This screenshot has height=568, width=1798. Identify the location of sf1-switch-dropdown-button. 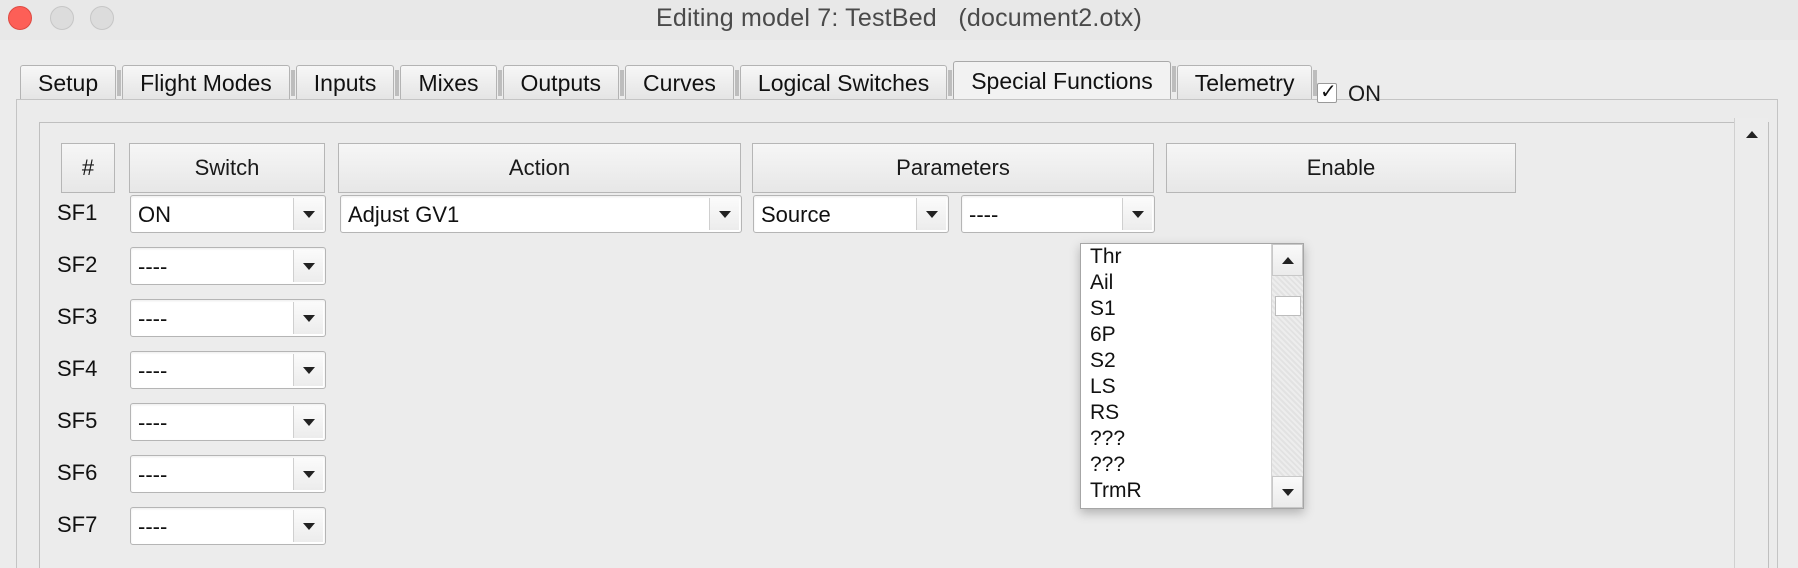
(308, 214).